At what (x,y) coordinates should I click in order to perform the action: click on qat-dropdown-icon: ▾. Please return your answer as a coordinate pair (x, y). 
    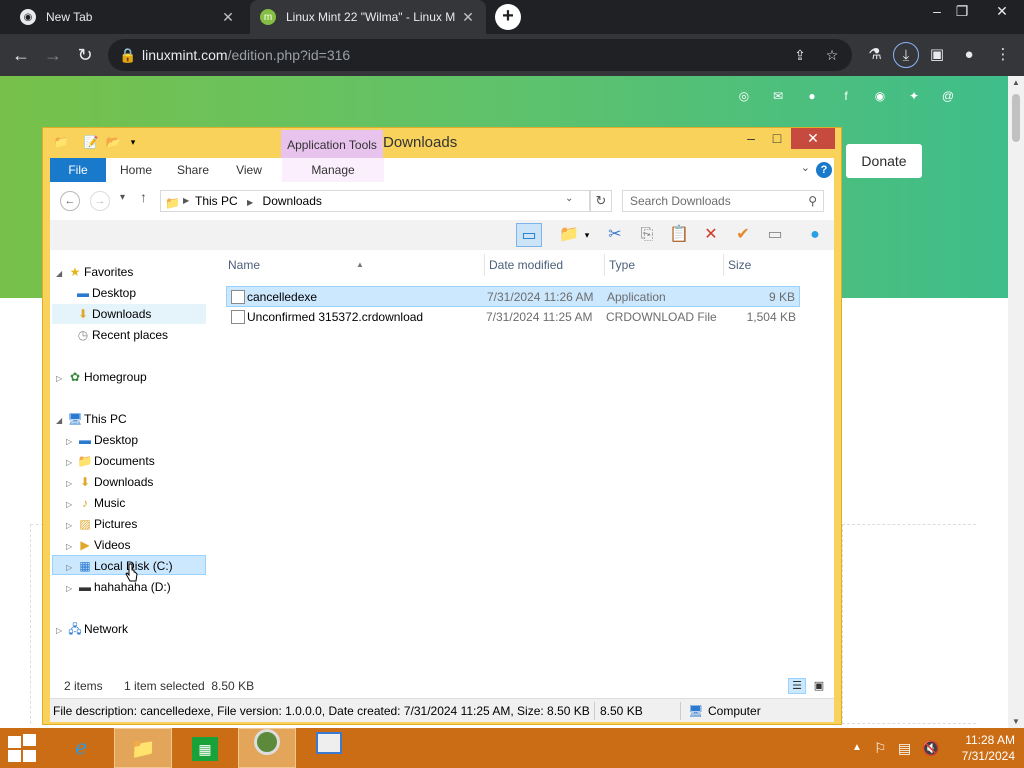
    Looking at the image, I should click on (133, 142).